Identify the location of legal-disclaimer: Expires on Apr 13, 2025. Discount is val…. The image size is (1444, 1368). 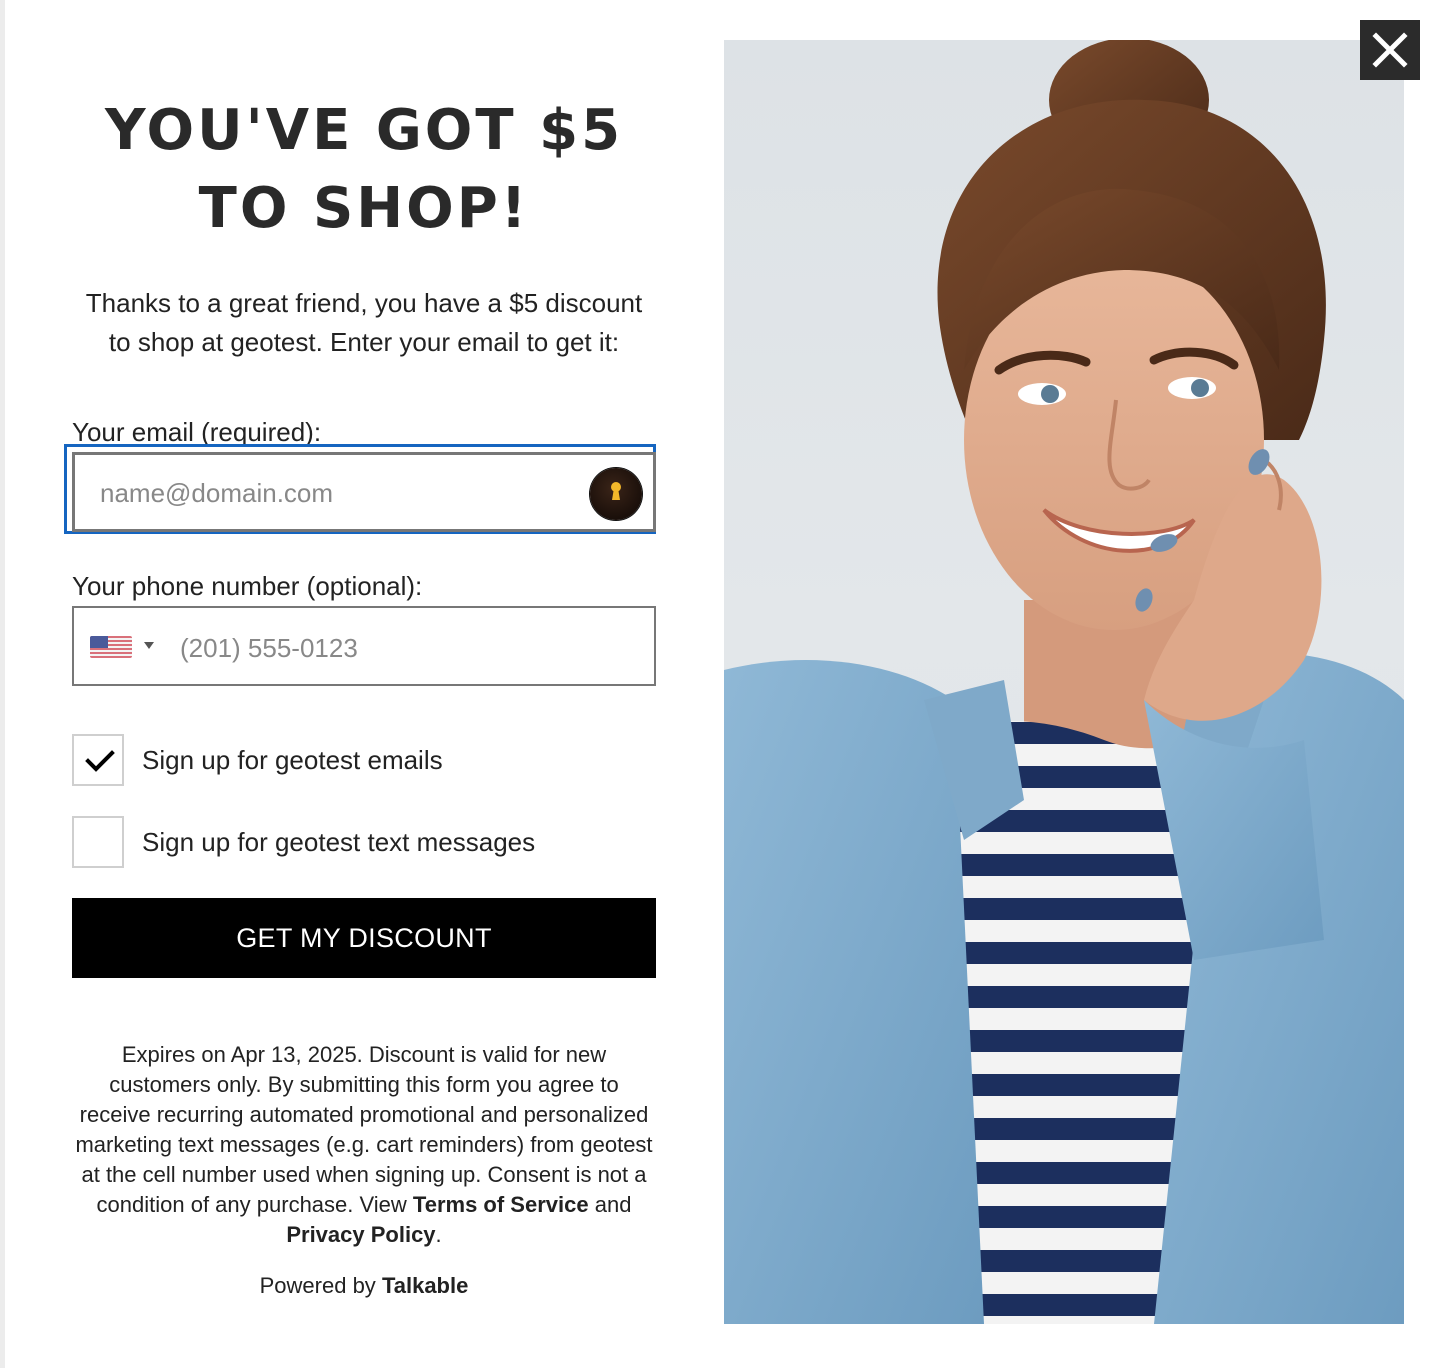
(364, 1145).